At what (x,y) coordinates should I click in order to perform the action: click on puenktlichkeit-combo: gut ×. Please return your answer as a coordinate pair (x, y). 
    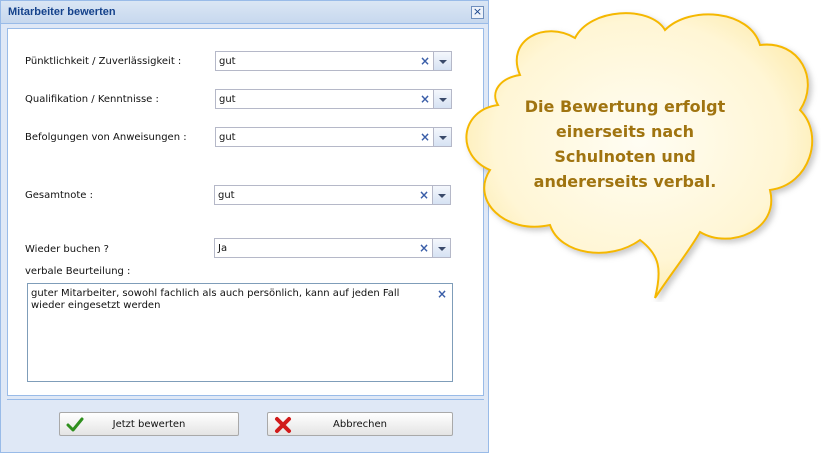
    Looking at the image, I should click on (333, 61).